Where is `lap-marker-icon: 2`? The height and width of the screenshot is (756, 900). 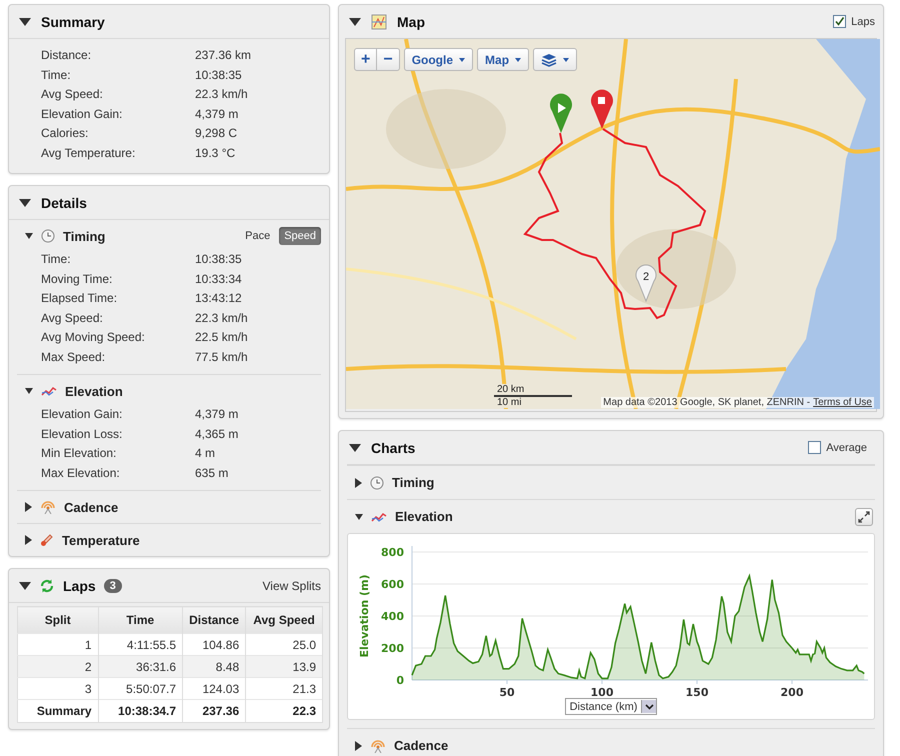 lap-marker-icon: 2 is located at coordinates (646, 283).